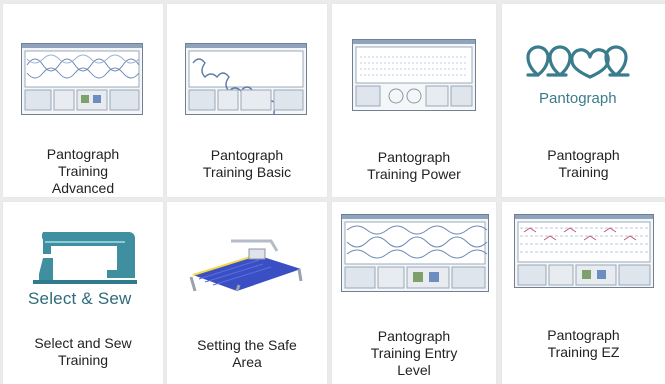 The height and width of the screenshot is (384, 665). What do you see at coordinates (583, 293) in the screenshot?
I see `tile-pantograph-training-ez: Pantograph Training EZ` at bounding box center [583, 293].